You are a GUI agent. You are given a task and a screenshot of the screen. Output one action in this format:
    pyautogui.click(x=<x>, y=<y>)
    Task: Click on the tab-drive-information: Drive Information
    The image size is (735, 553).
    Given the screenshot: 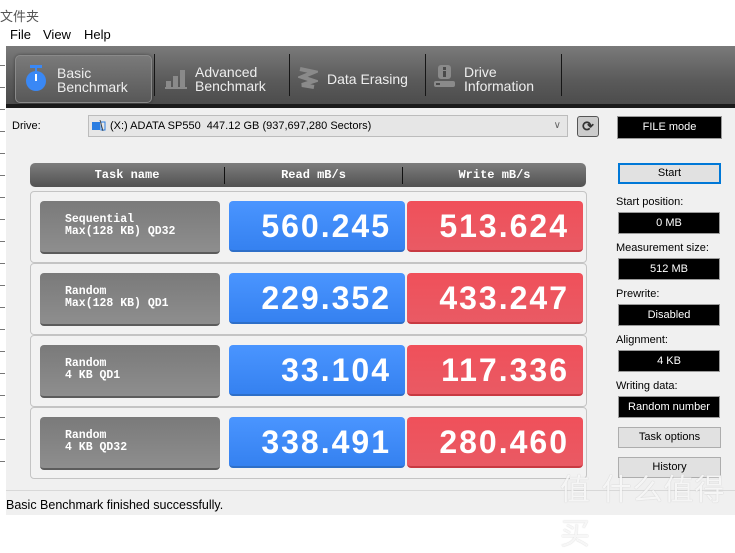 What is the action you would take?
    pyautogui.click(x=494, y=78)
    